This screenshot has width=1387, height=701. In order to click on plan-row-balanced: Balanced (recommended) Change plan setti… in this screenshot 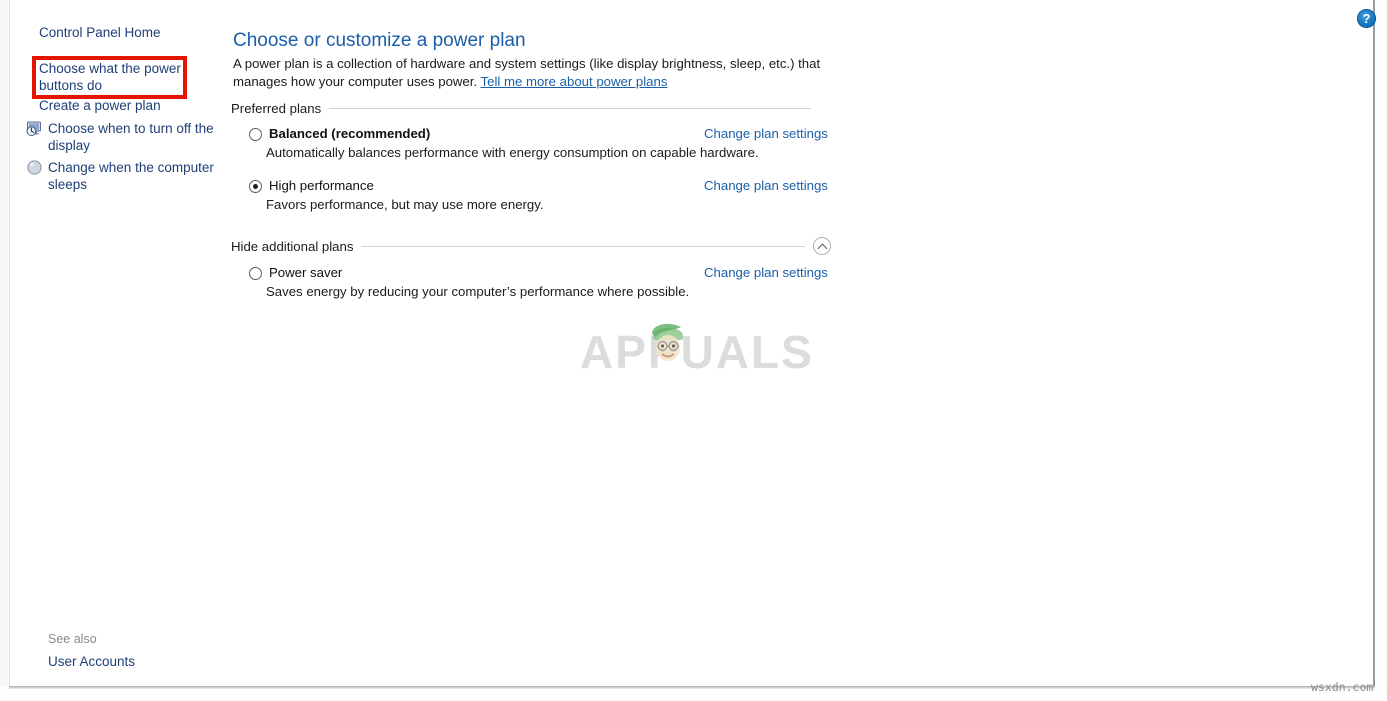, I will do `click(538, 143)`.